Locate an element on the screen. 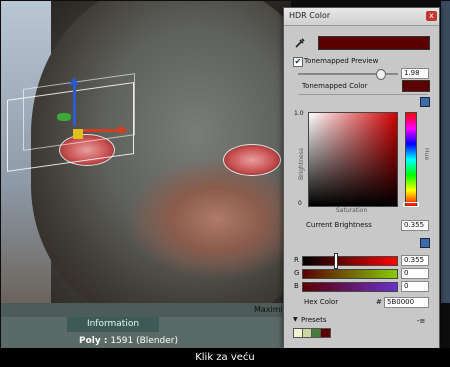  exposure-slider-thumb is located at coordinates (381, 74).